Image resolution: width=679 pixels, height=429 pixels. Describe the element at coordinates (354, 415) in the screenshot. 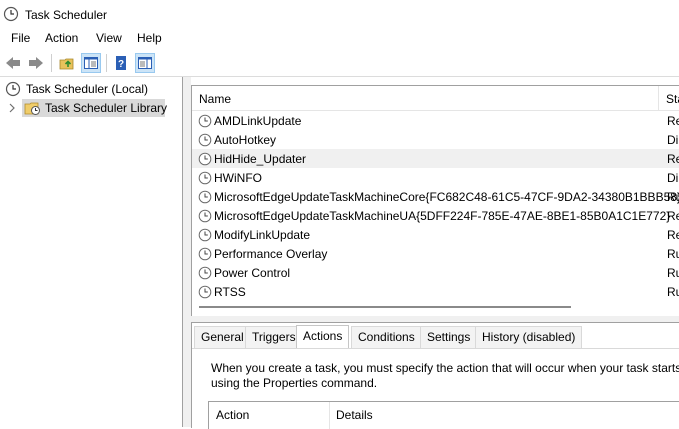

I see `column-header-details: Details` at that location.